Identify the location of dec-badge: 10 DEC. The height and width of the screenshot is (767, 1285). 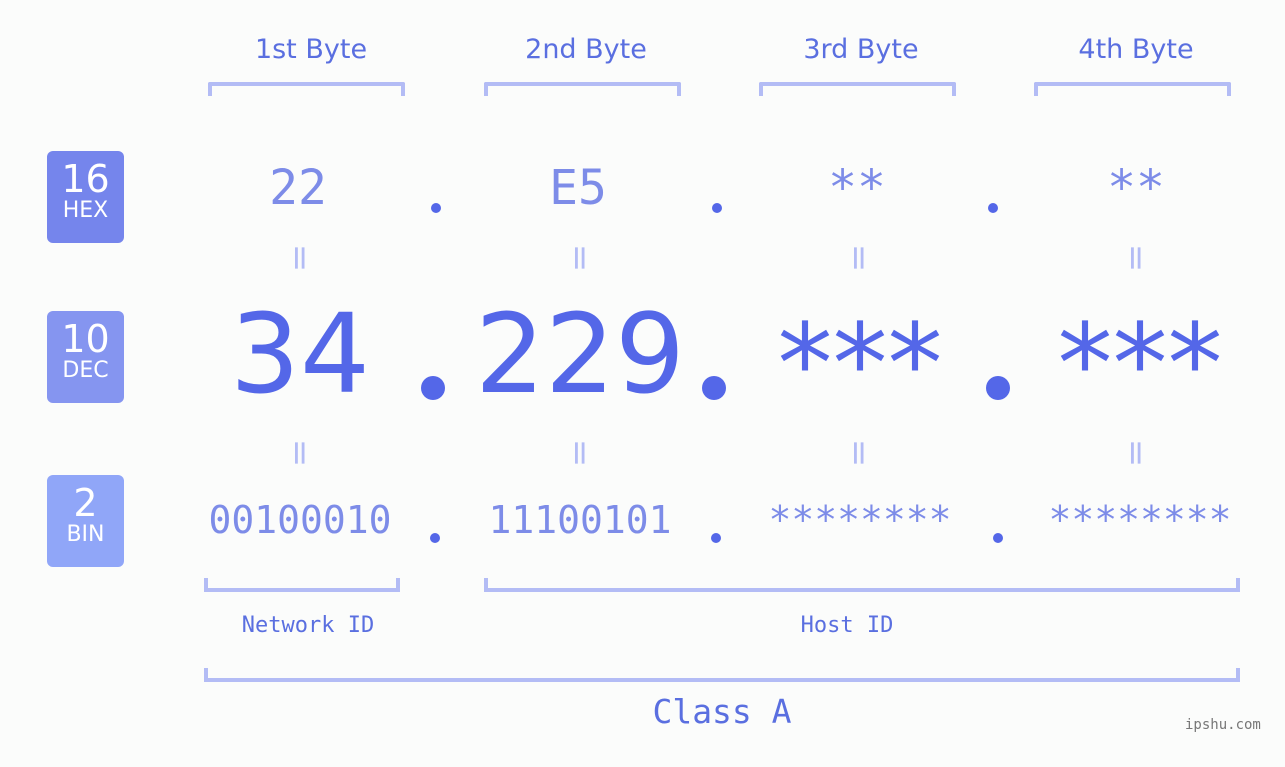
(85, 357).